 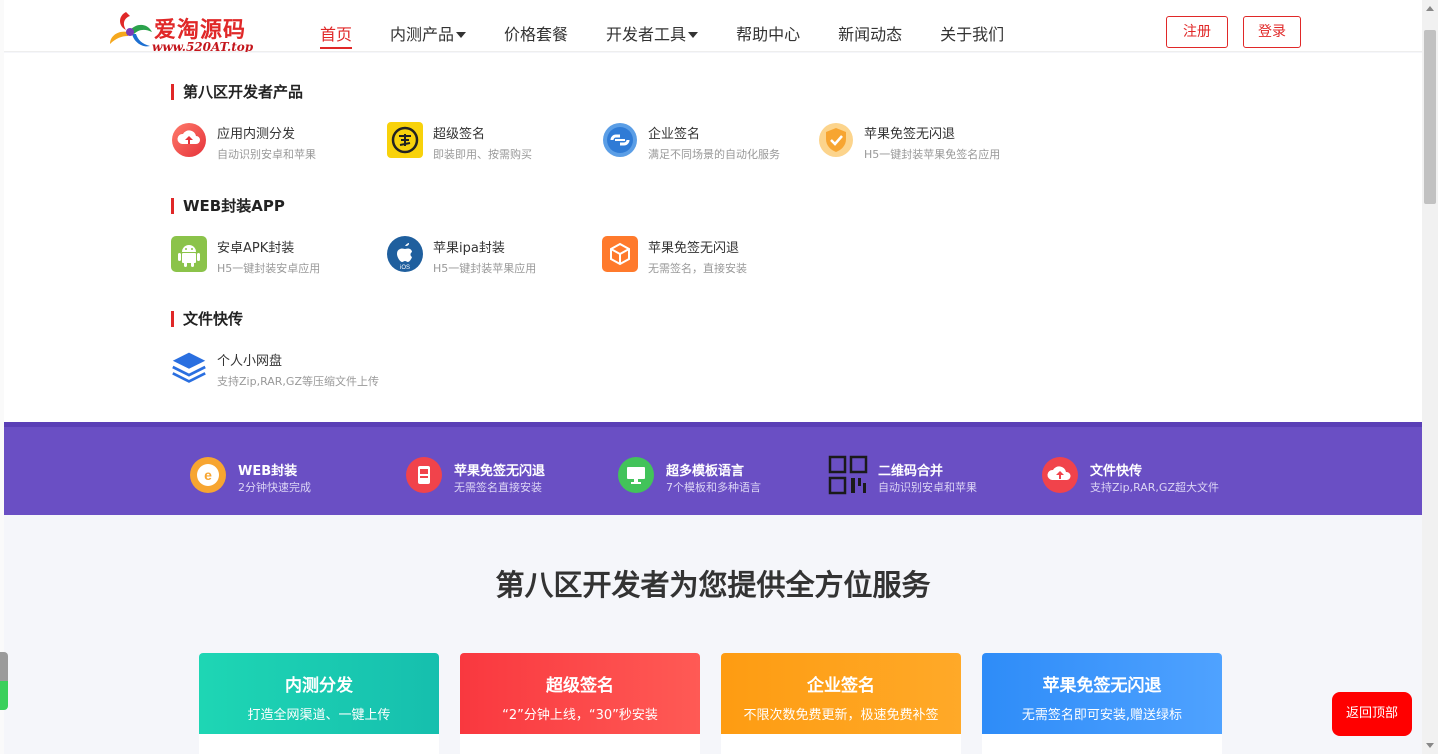 I want to click on web-package-icon: e, so click(x=208, y=475).